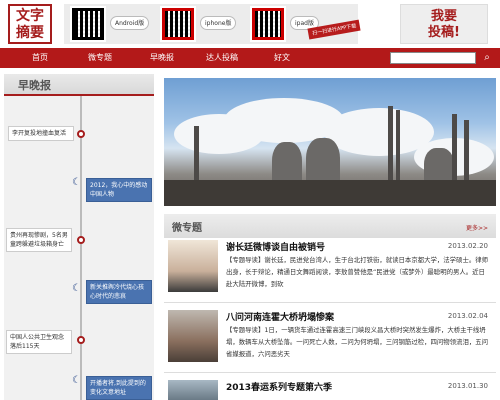  Describe the element at coordinates (268, 24) in the screenshot. I see `qr-code-ipad` at that location.